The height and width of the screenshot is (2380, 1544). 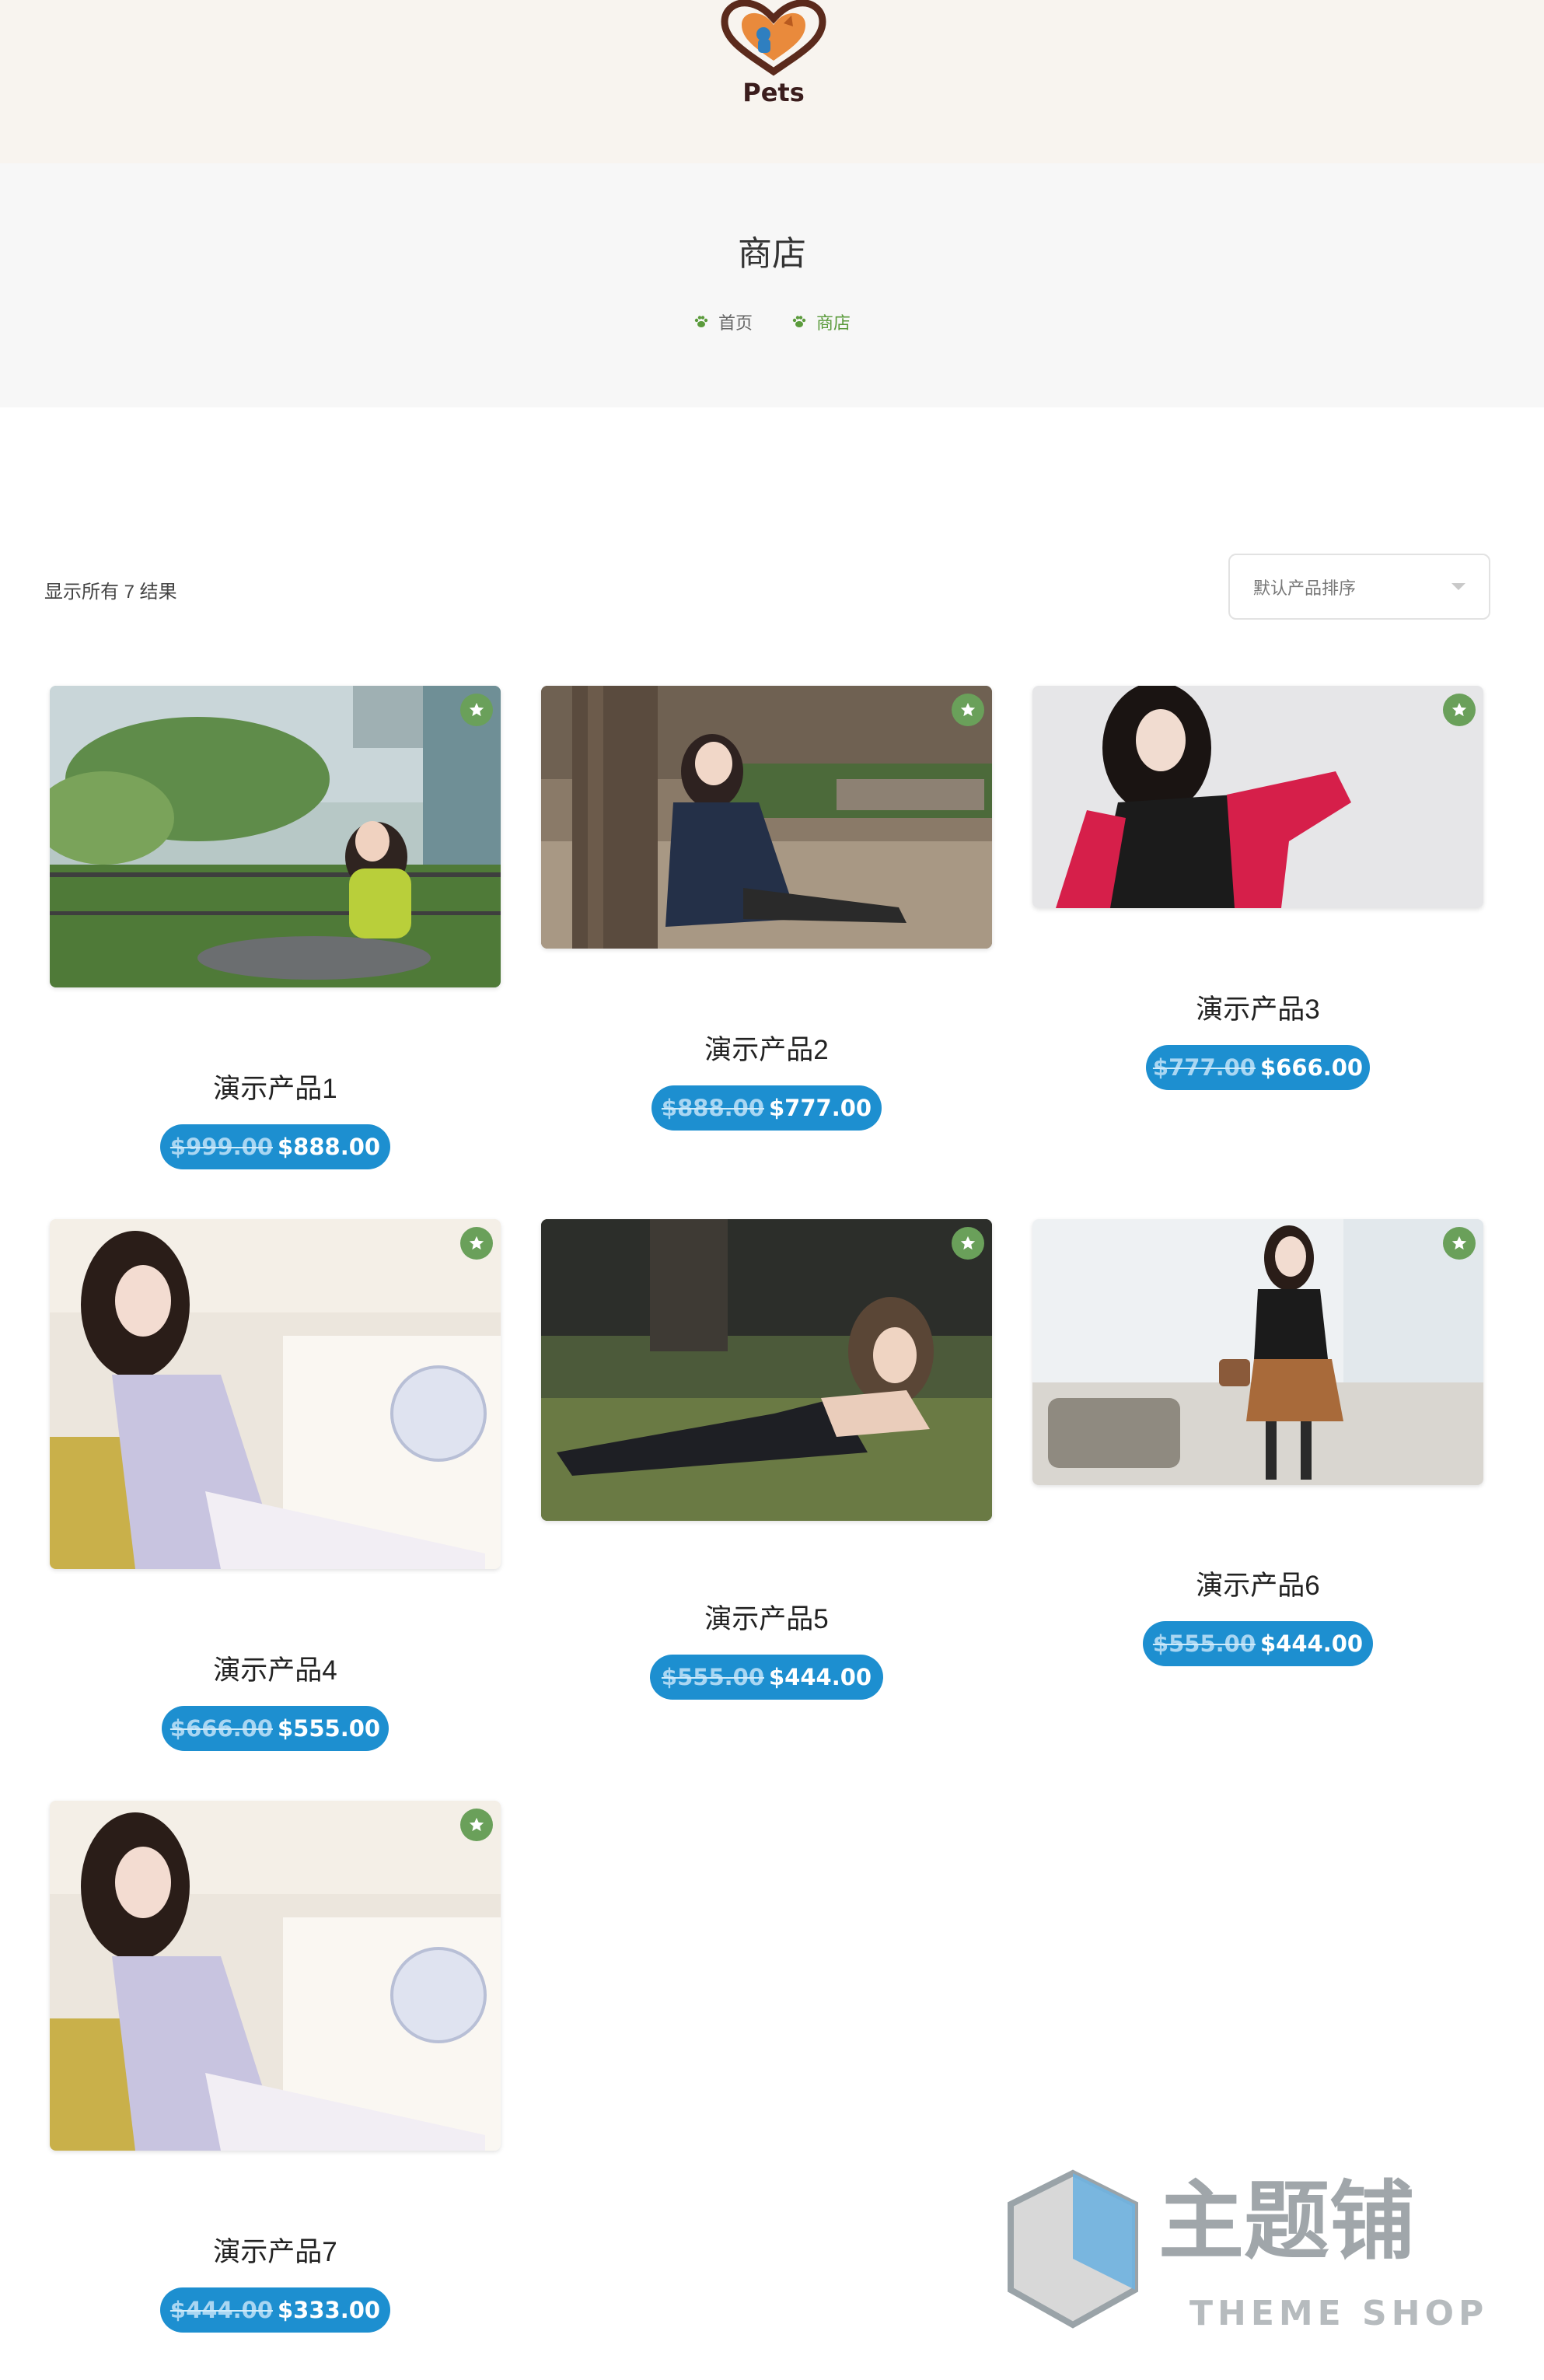 I want to click on page-title-band, so click(x=772, y=285).